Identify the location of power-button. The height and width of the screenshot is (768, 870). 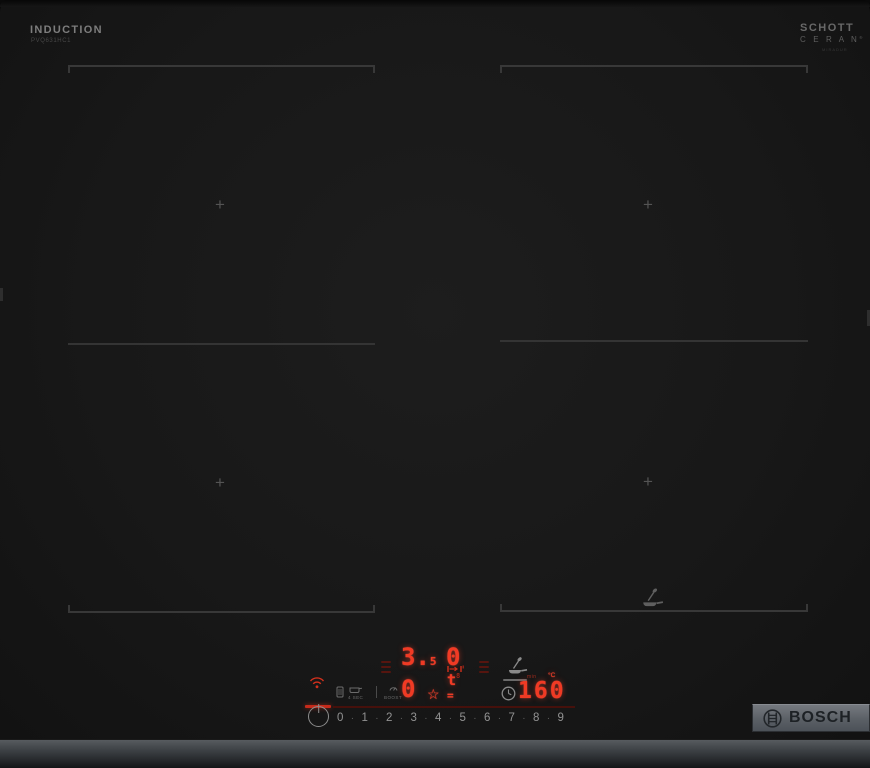
(318, 716).